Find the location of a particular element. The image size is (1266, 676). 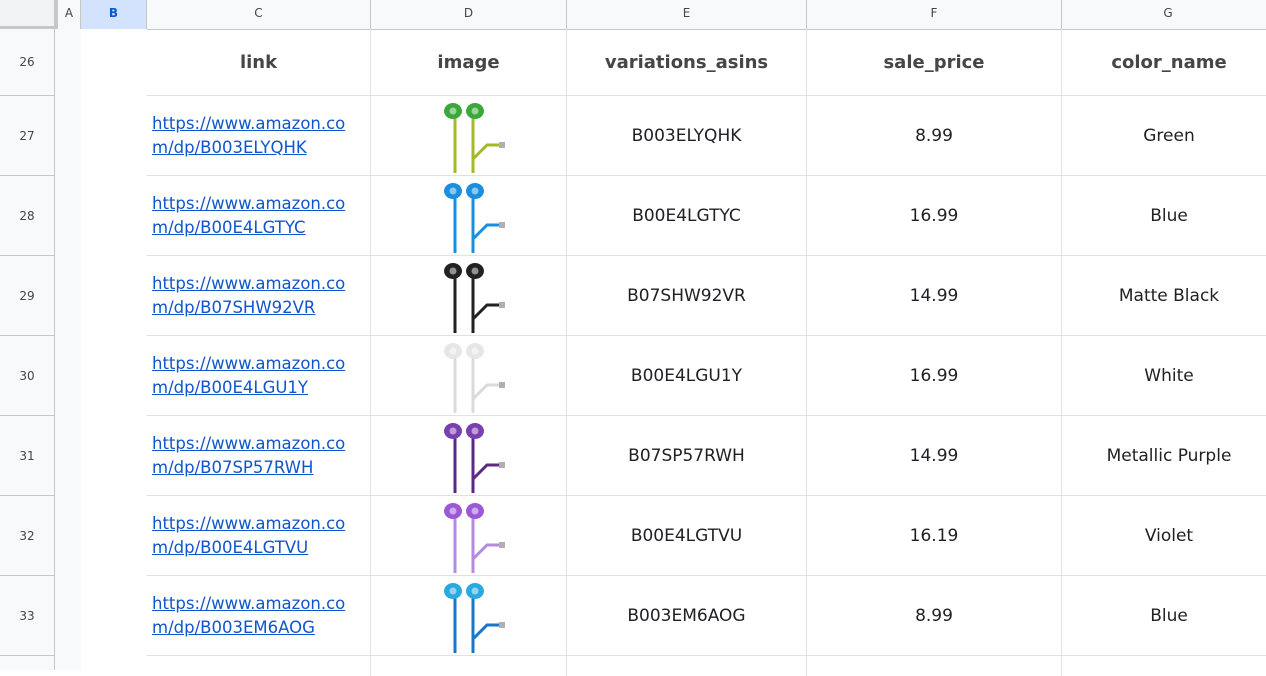

header-cell-image: image is located at coordinates (469, 62).